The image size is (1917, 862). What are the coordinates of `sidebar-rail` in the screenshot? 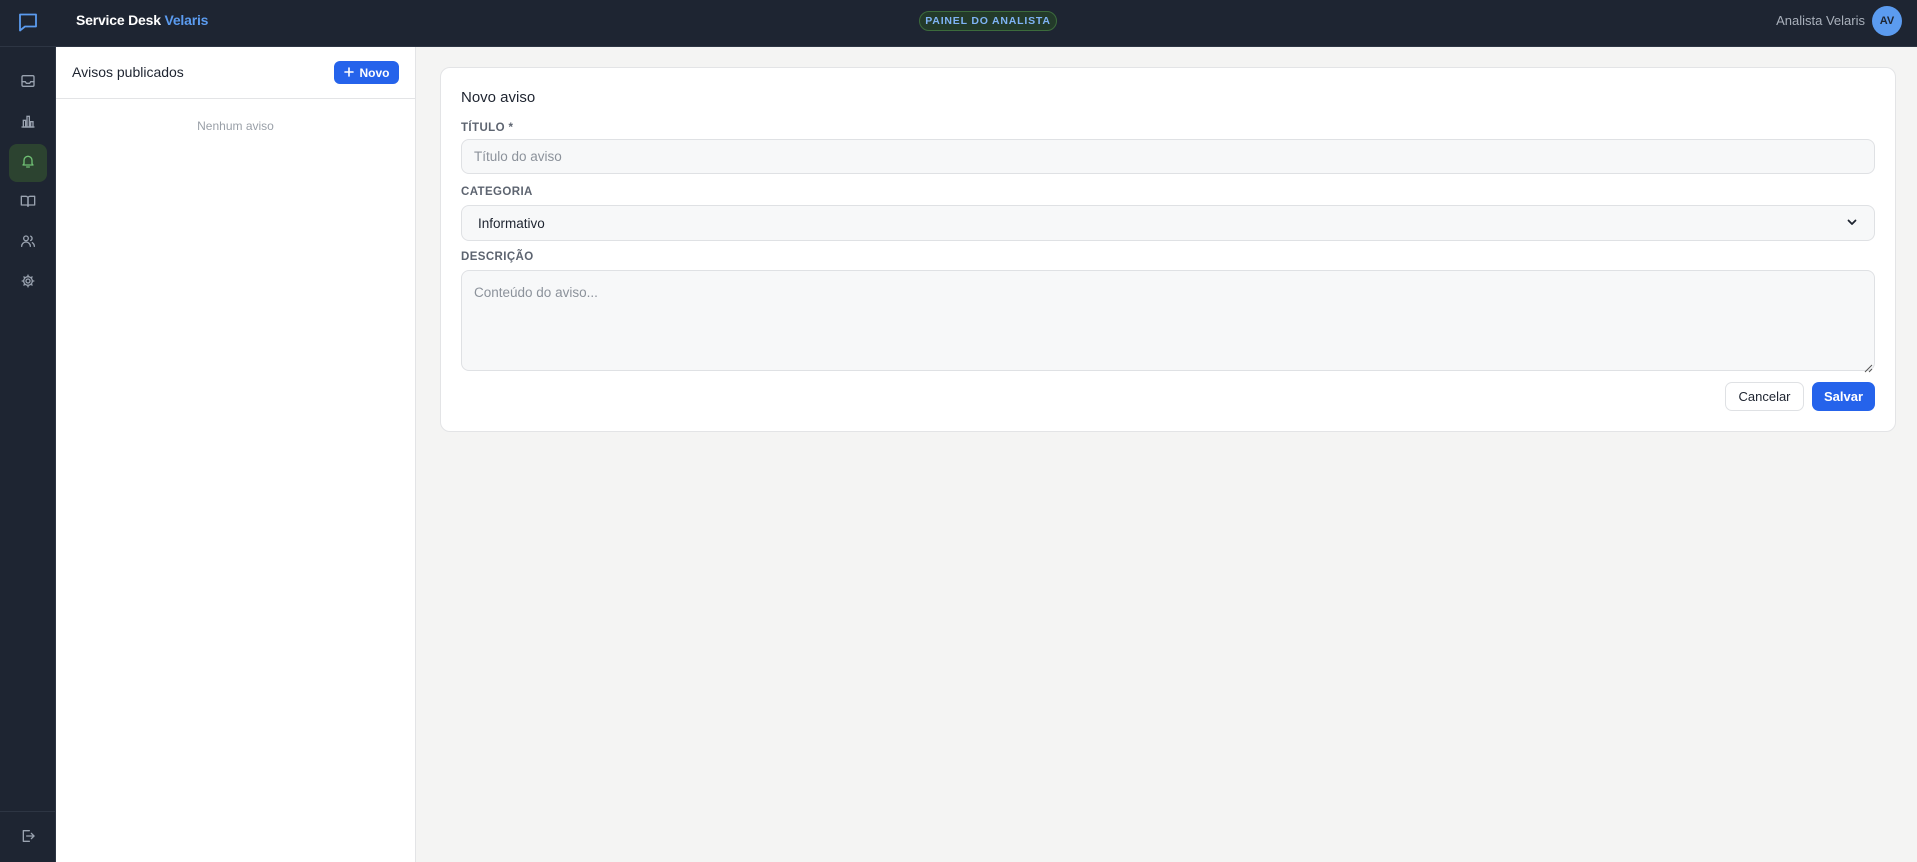 It's located at (28, 454).